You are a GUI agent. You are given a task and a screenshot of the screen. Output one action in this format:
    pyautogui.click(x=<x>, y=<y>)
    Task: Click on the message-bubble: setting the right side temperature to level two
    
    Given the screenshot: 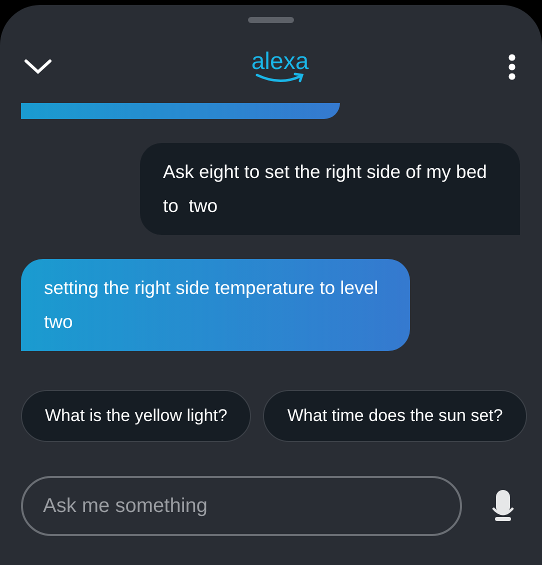 What is the action you would take?
    pyautogui.click(x=215, y=305)
    